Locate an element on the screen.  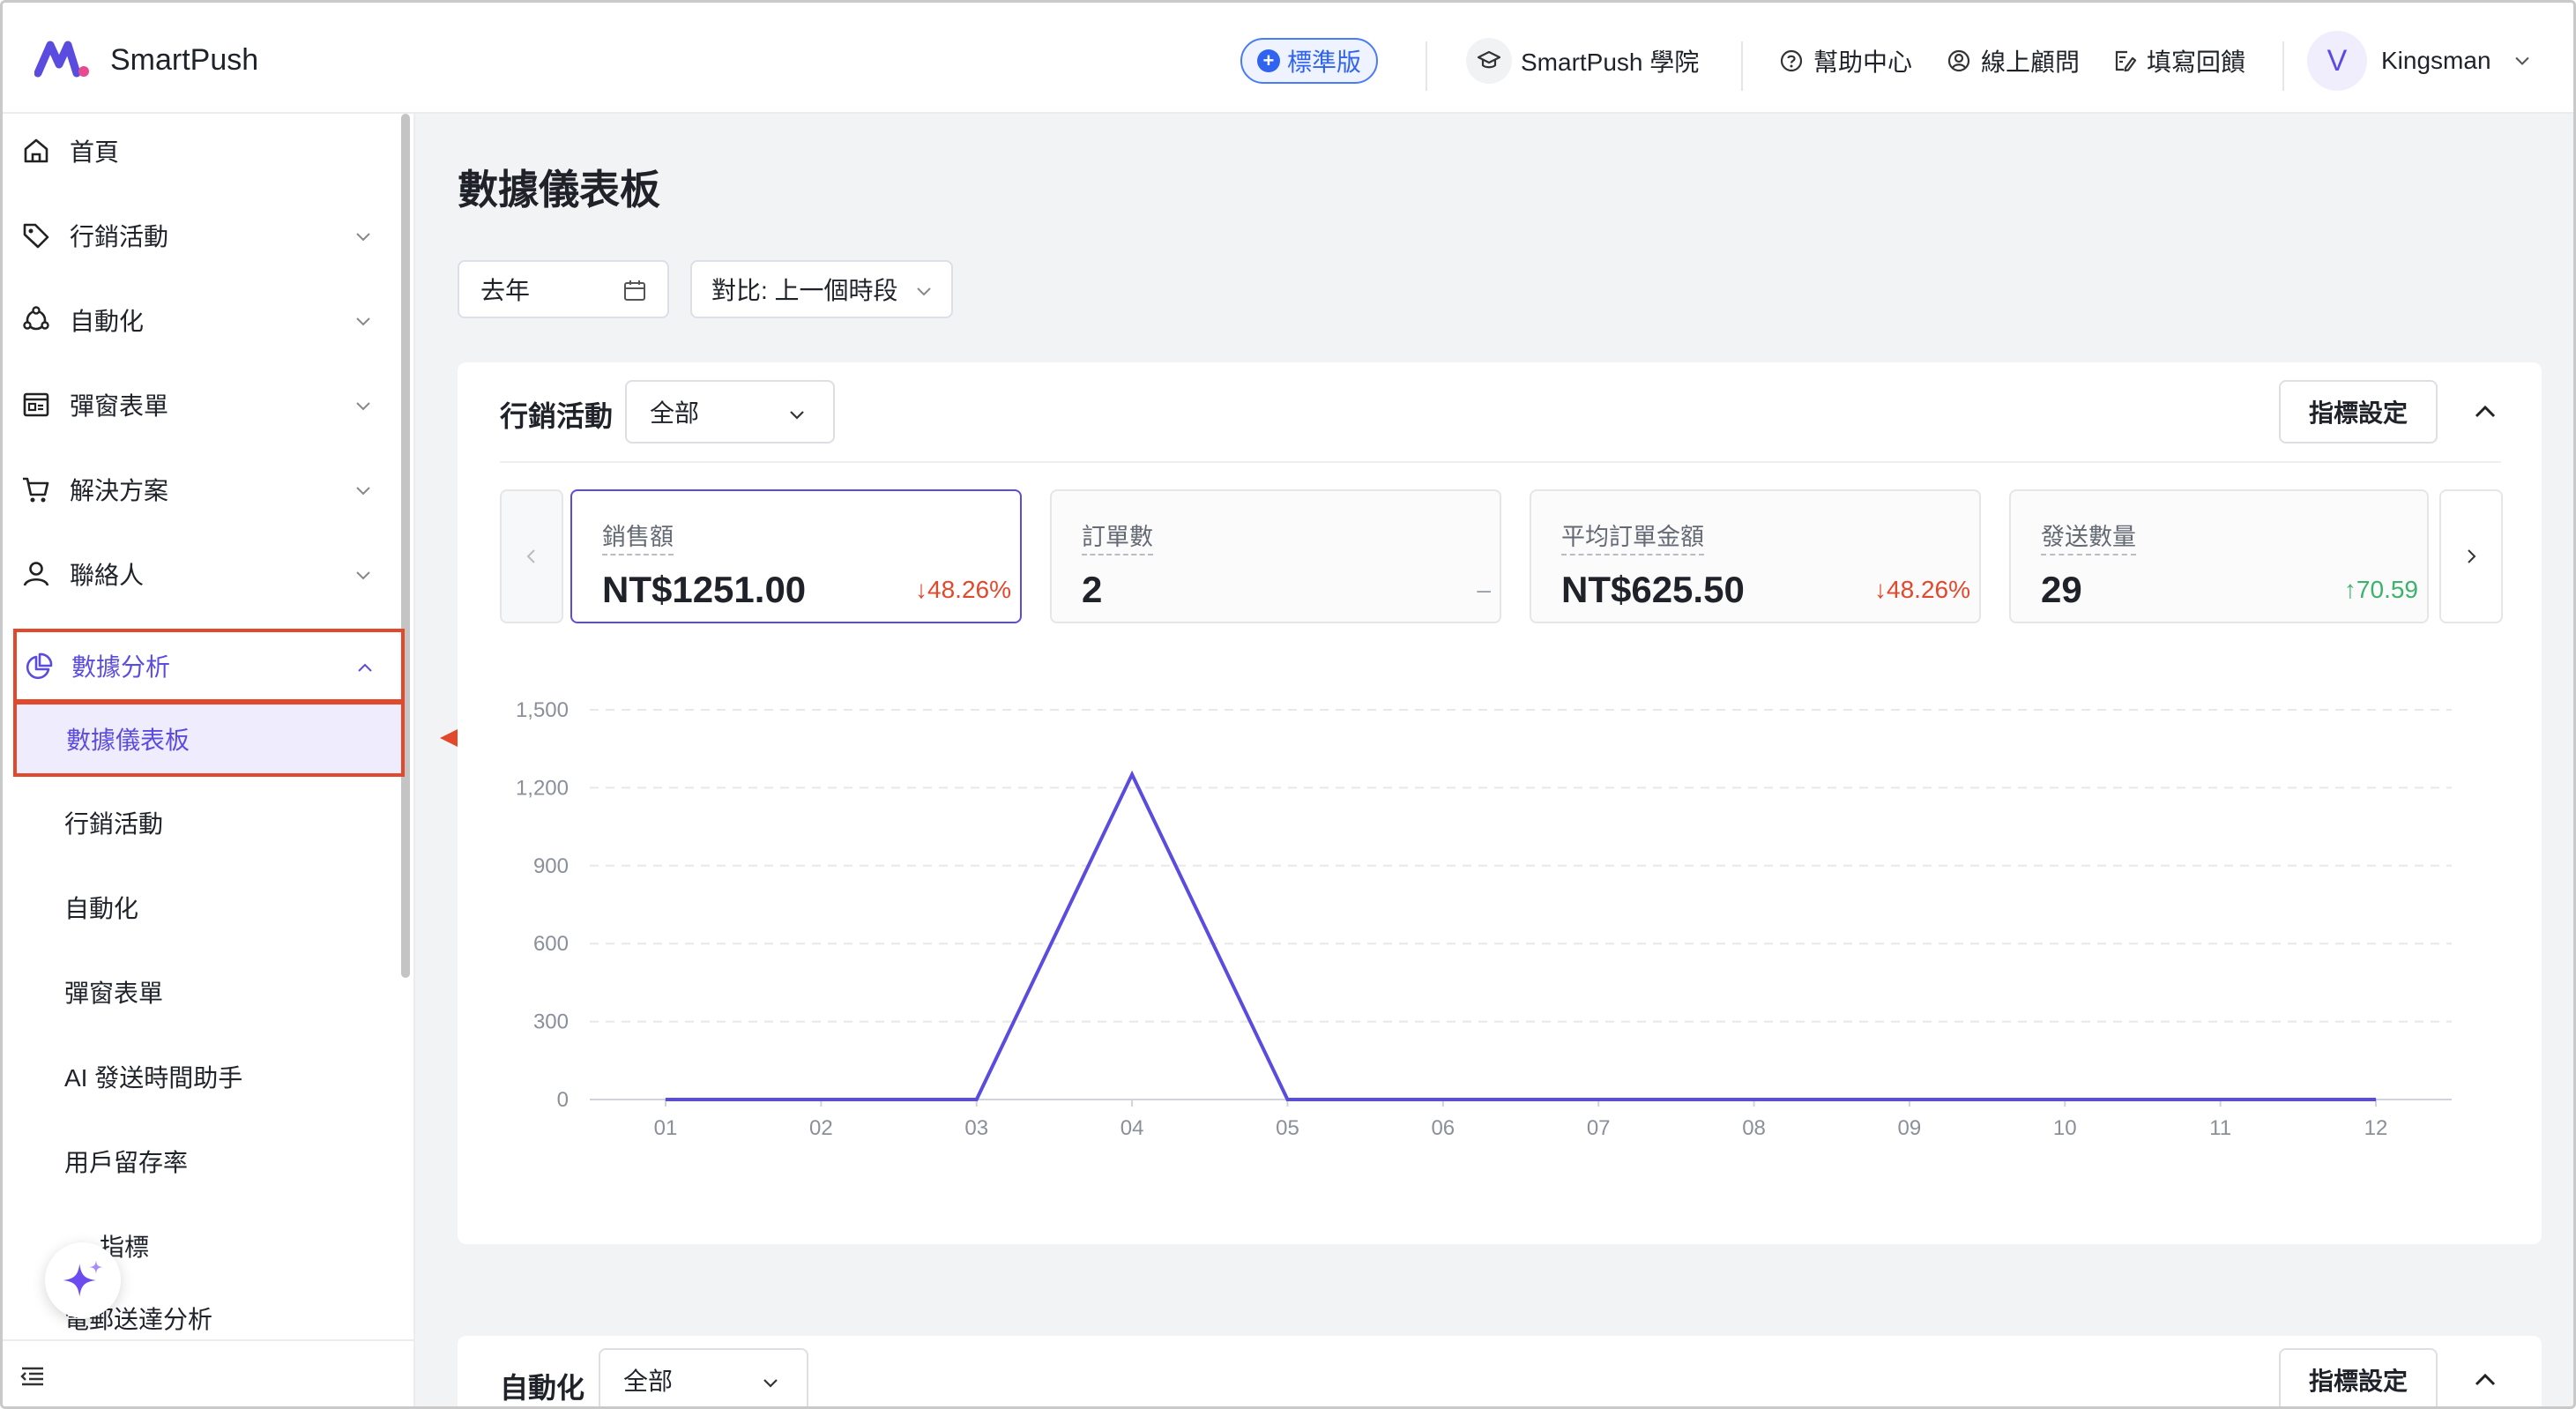
kpi-prev-button is located at coordinates (531, 556).